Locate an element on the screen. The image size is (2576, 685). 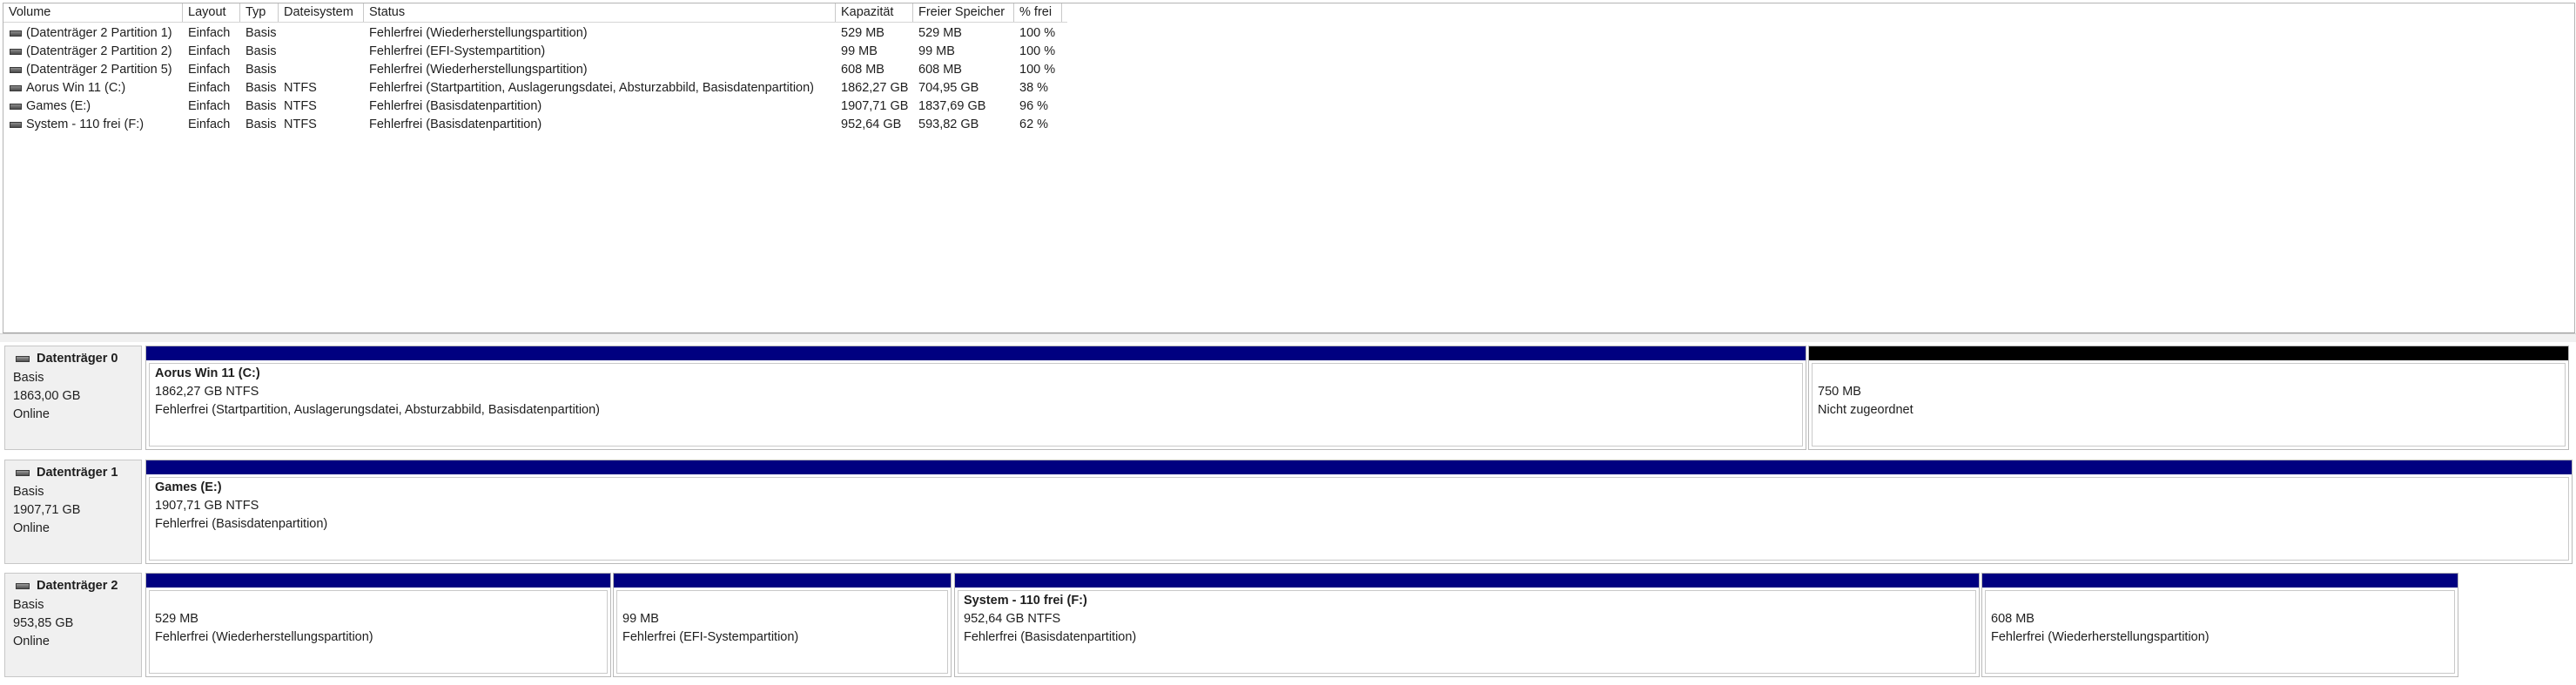
column-header-dateisystem: Dateisystem is located at coordinates (321, 12).